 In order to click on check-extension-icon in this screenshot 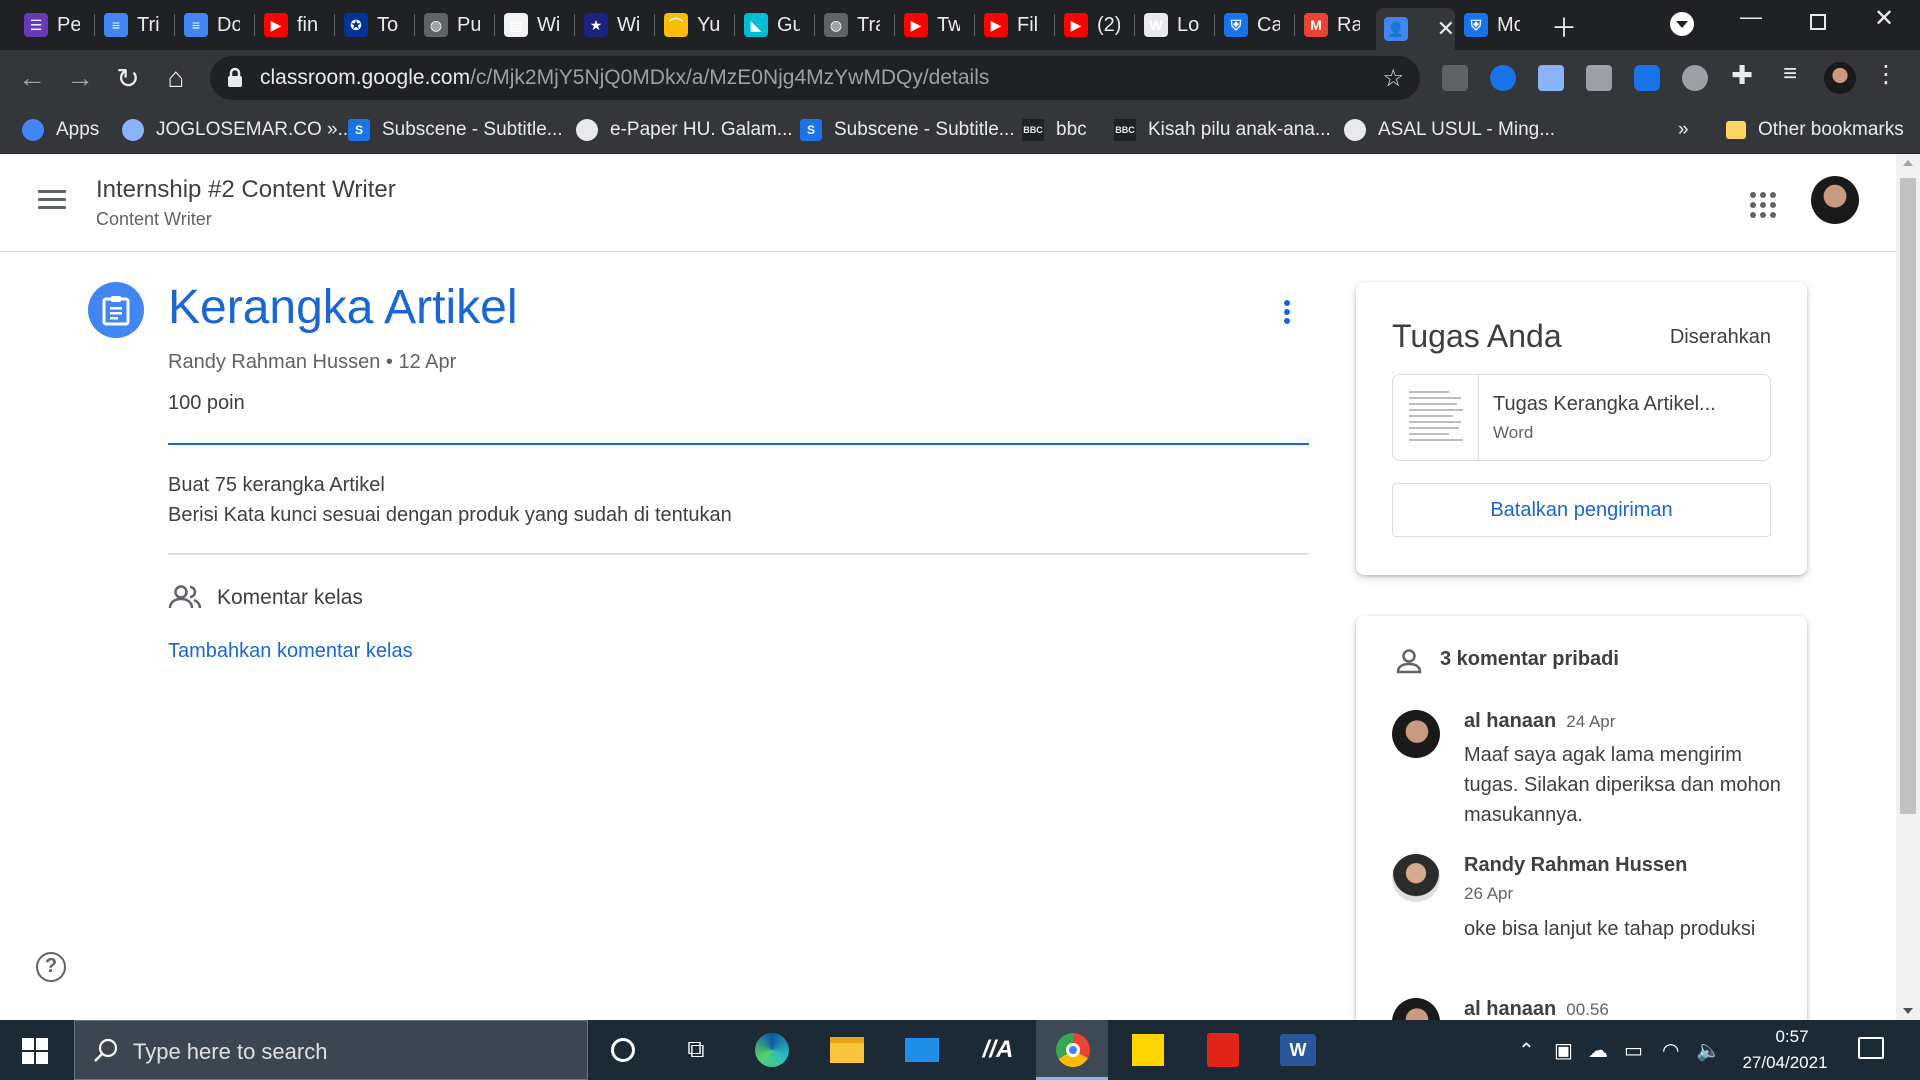, I will do `click(1503, 78)`.